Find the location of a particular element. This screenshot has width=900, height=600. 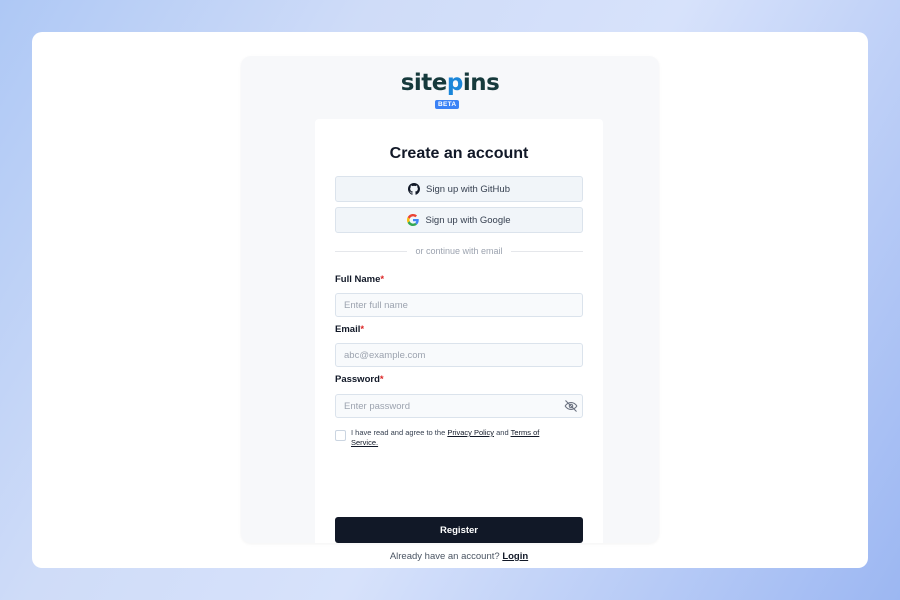

agree-prefix: I have read and agree to the is located at coordinates (399, 432).